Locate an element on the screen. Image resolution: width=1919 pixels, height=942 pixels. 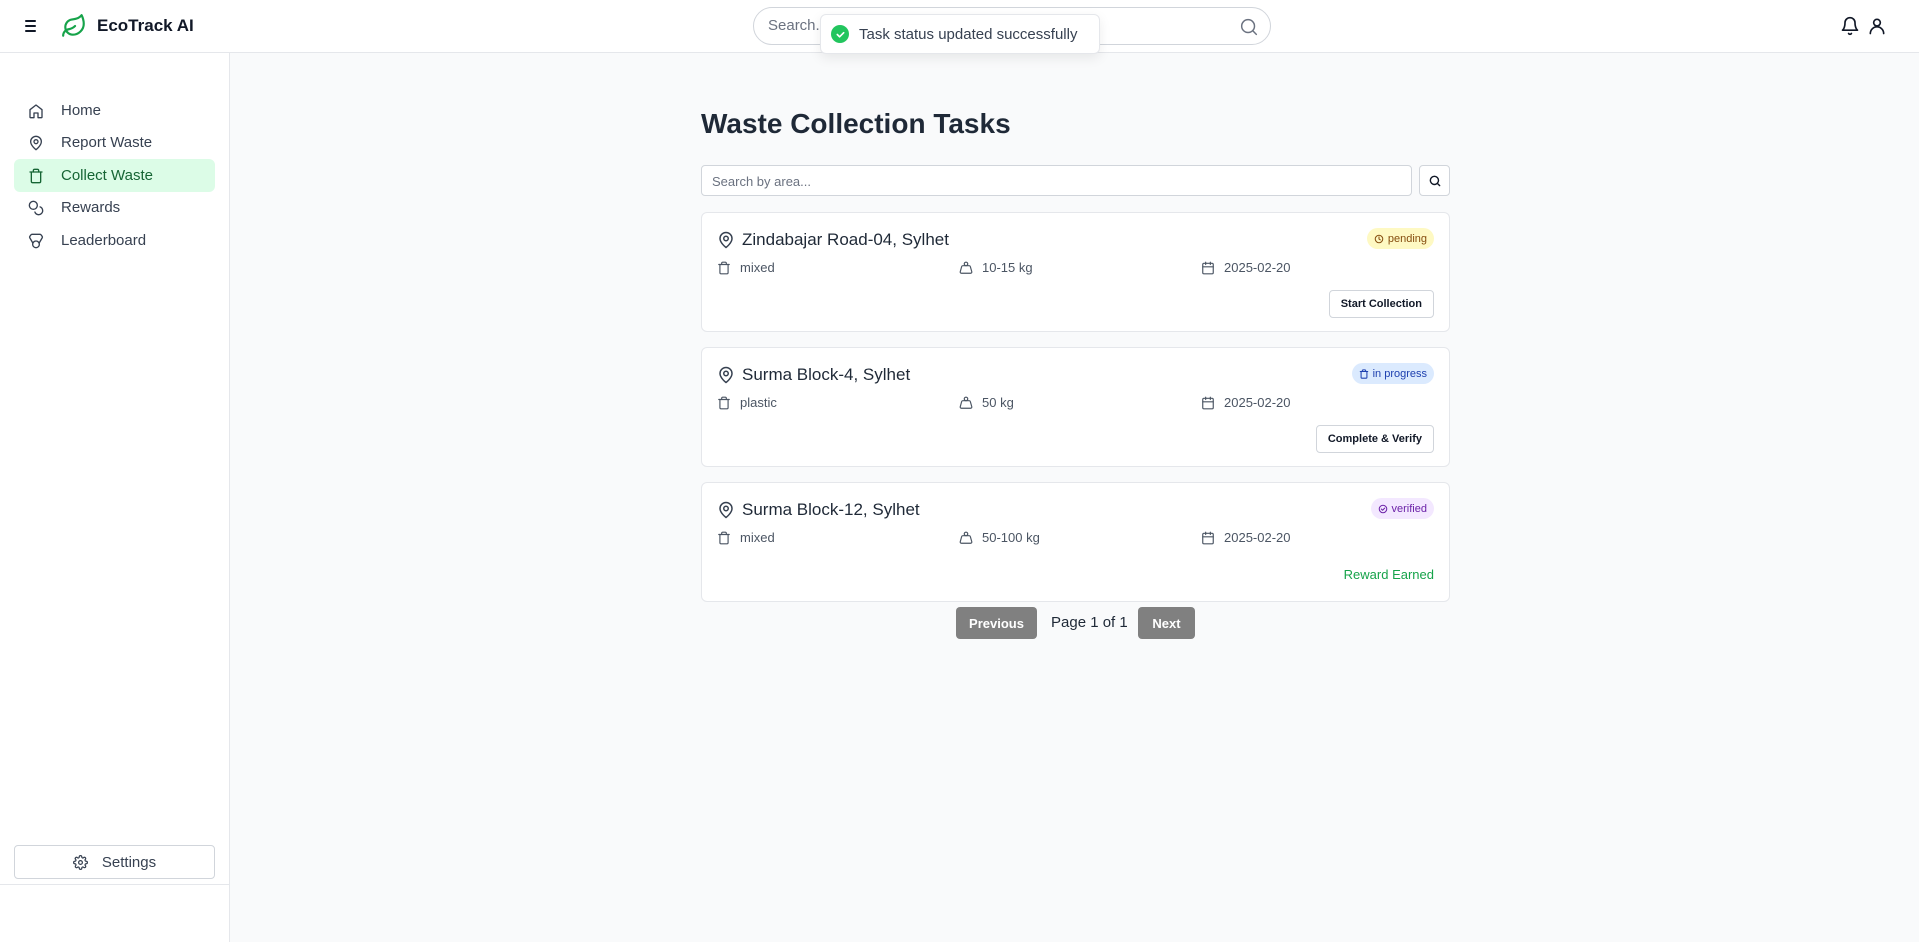
waste-amount-value: 10-15 kg is located at coordinates (1007, 267).